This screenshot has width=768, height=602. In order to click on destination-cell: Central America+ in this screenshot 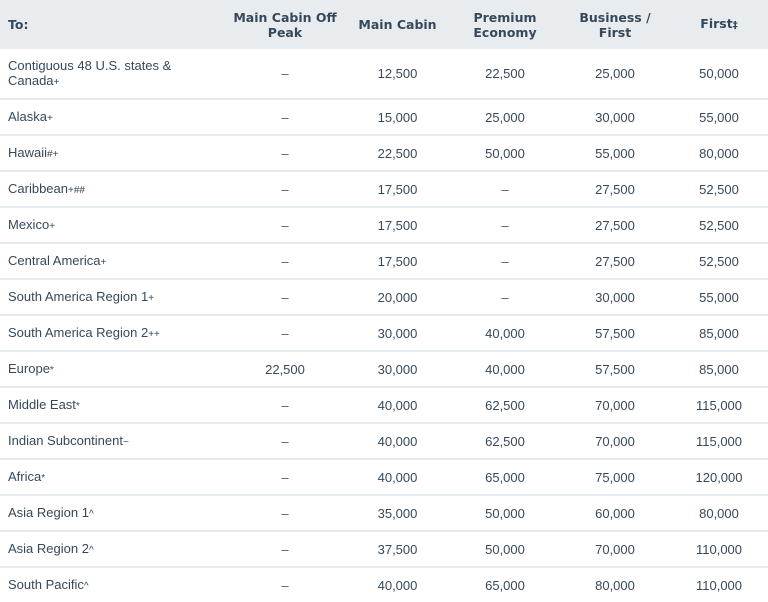, I will do `click(112, 261)`.